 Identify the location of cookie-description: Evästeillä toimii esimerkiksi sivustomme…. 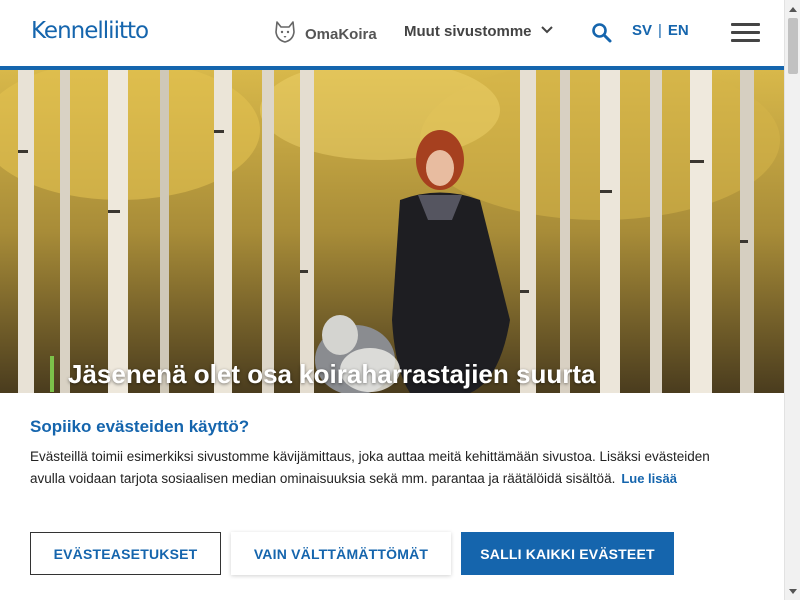
(370, 468).